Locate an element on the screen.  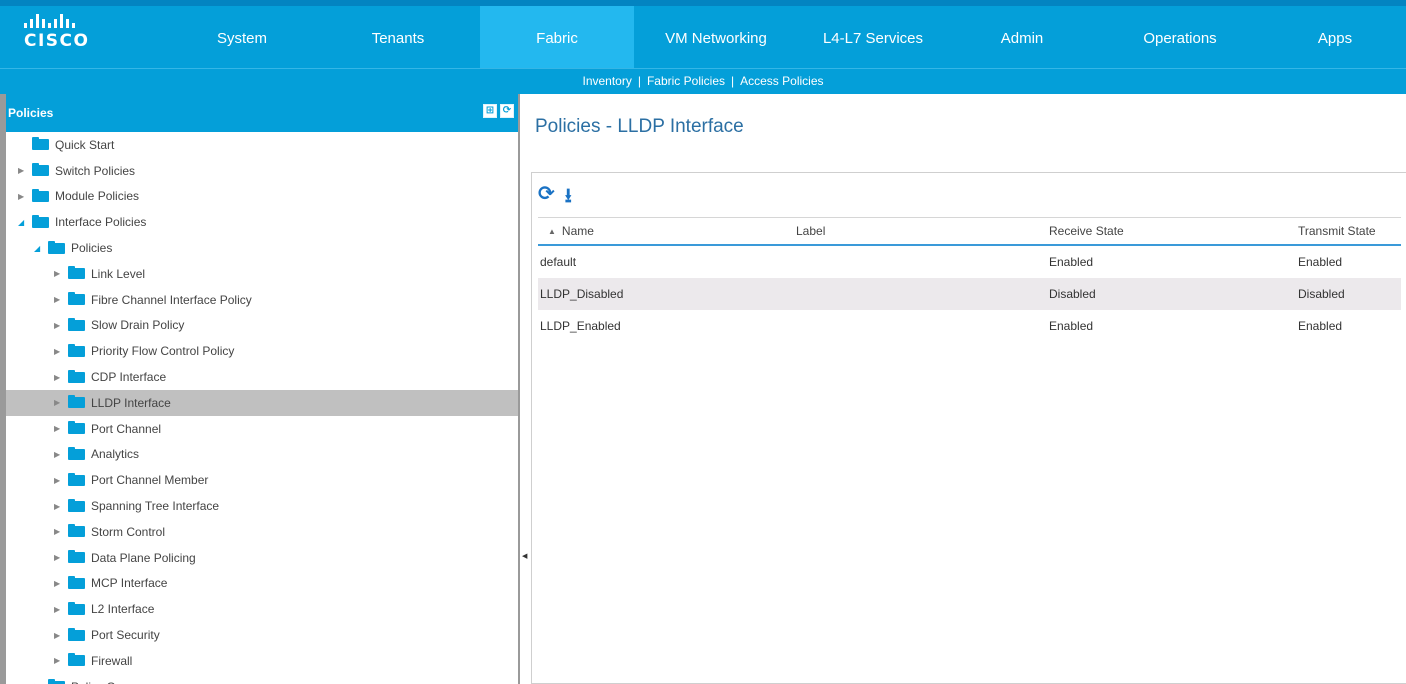
tab-vm-networking: VM Networking is located at coordinates (716, 37).